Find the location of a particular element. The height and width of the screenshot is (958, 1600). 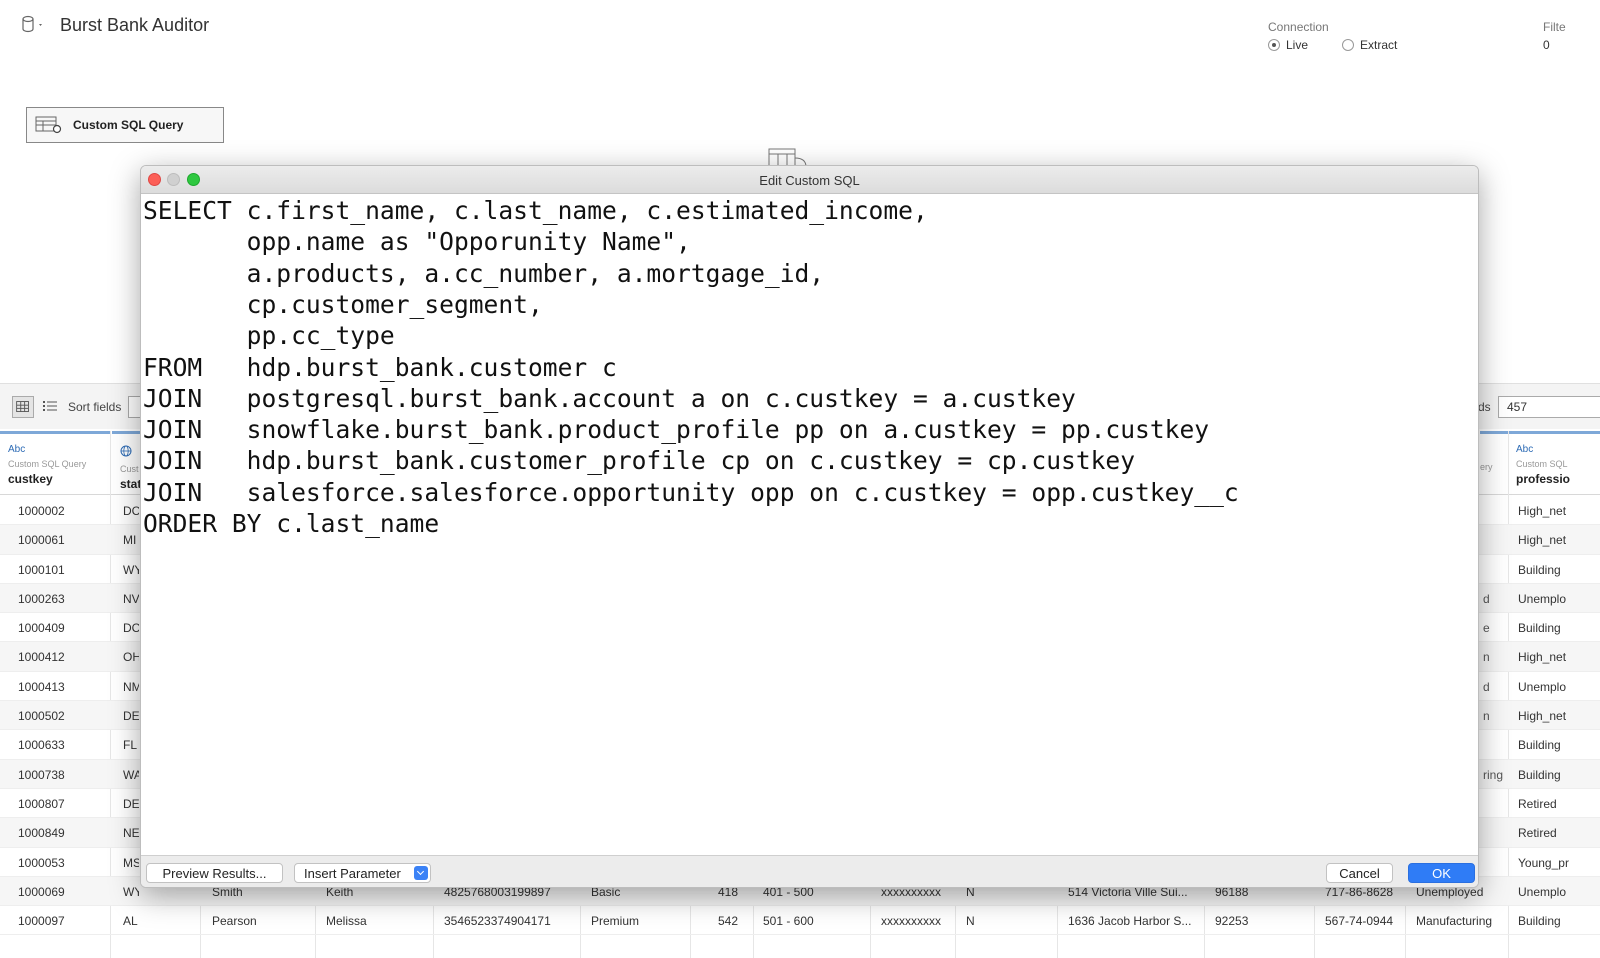

cell-custkey: 1000849 is located at coordinates (41, 833).